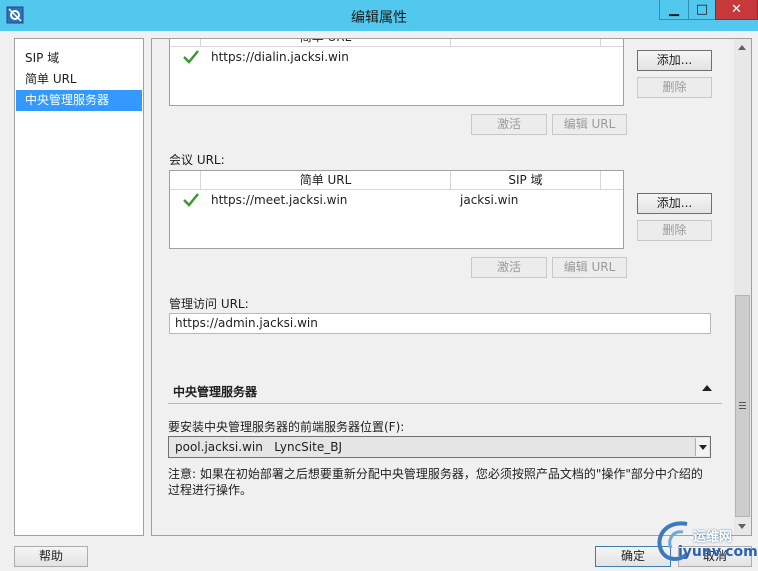  I want to click on cms-location-select: pool.jacksi.win LyncSite_BJ, so click(439, 447).